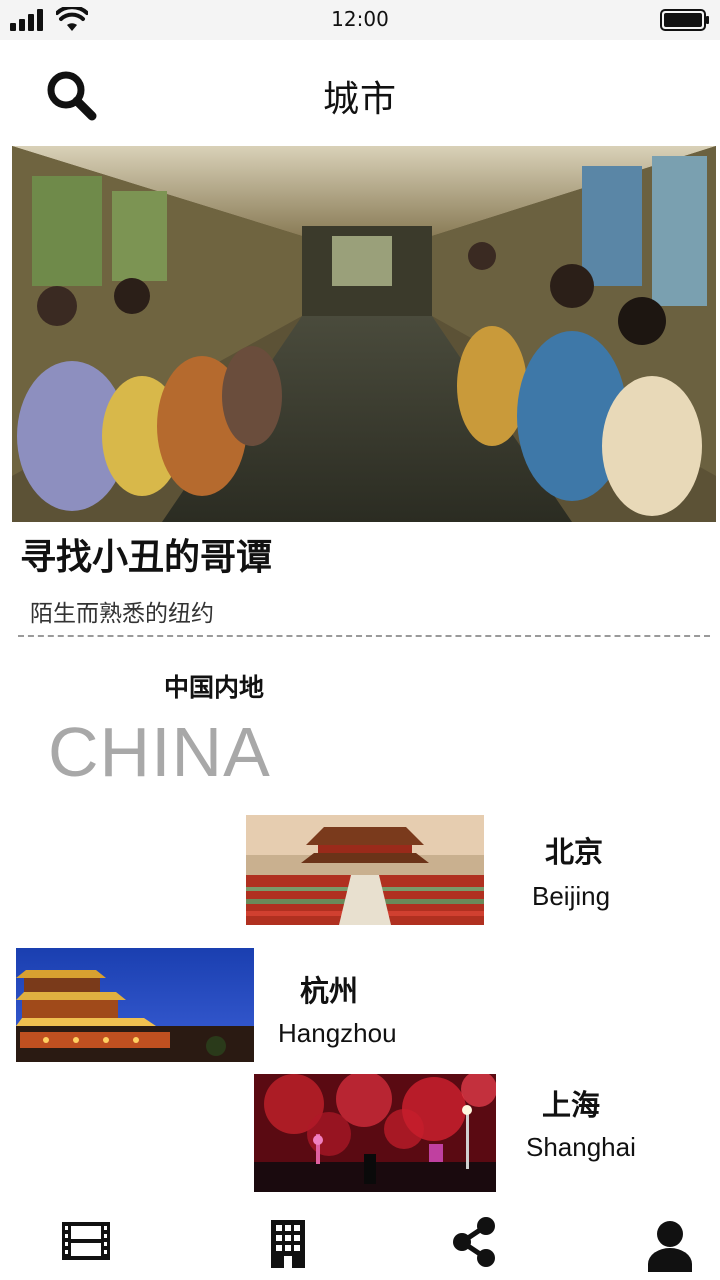 The image size is (720, 1280). Describe the element at coordinates (360, 1240) in the screenshot. I see `bottom-tab-bar` at that location.